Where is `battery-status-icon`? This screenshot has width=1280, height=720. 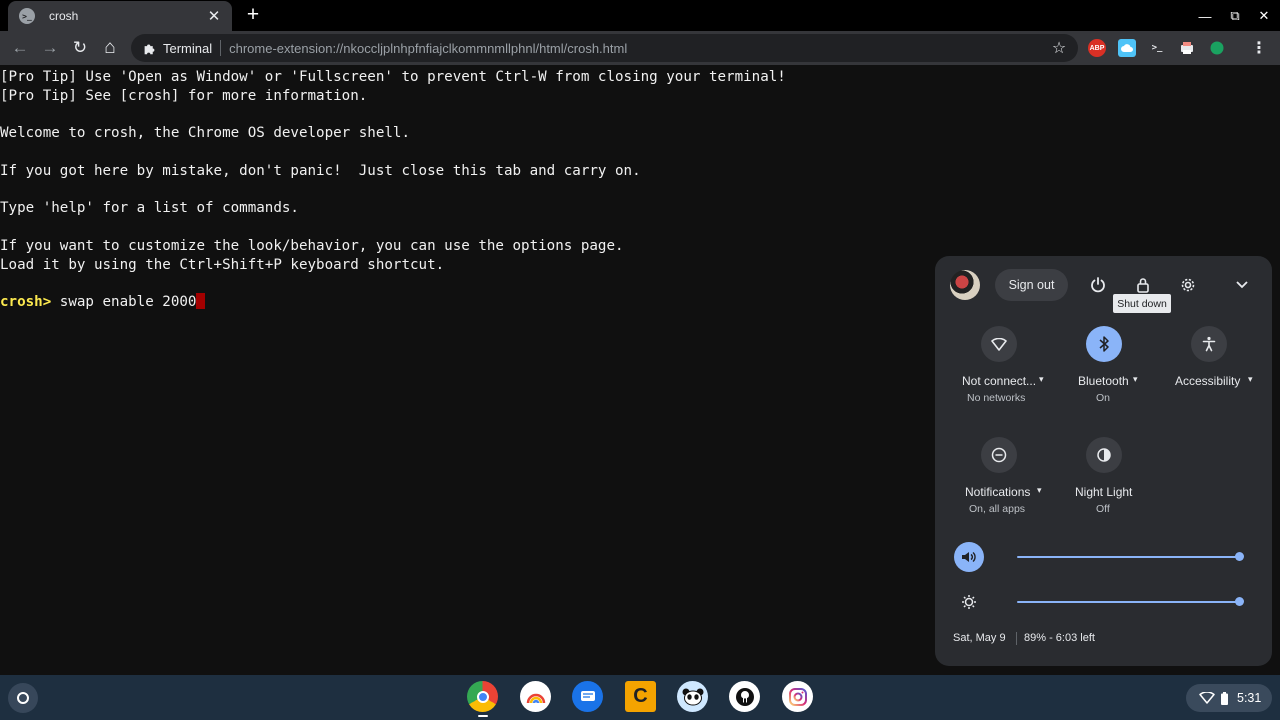
battery-status-icon is located at coordinates (1224, 698).